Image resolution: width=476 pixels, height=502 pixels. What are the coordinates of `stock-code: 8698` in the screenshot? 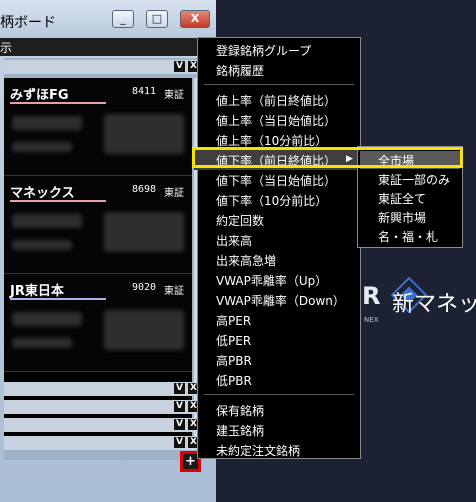 It's located at (144, 189).